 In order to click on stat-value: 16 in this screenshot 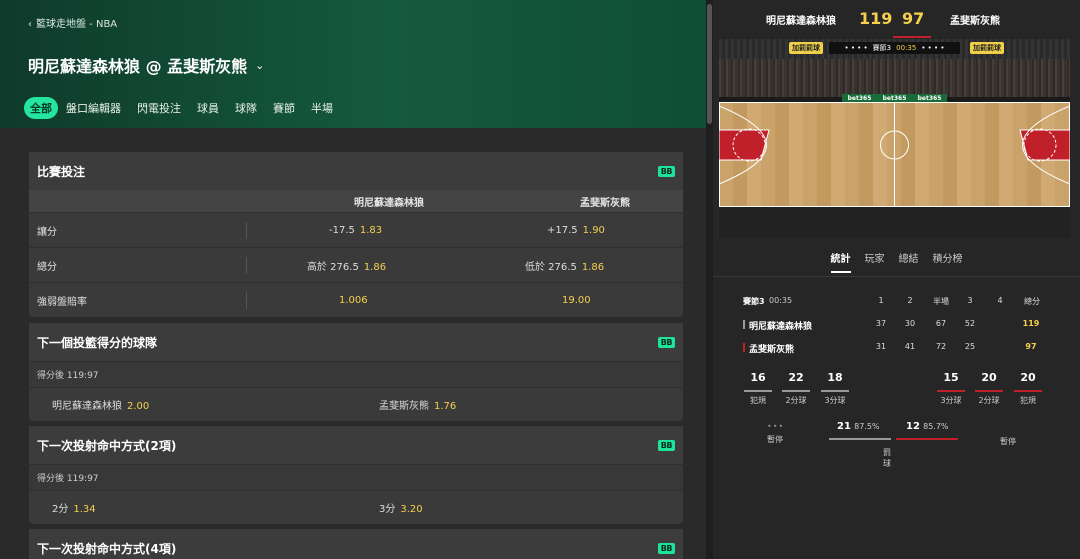, I will do `click(758, 377)`.